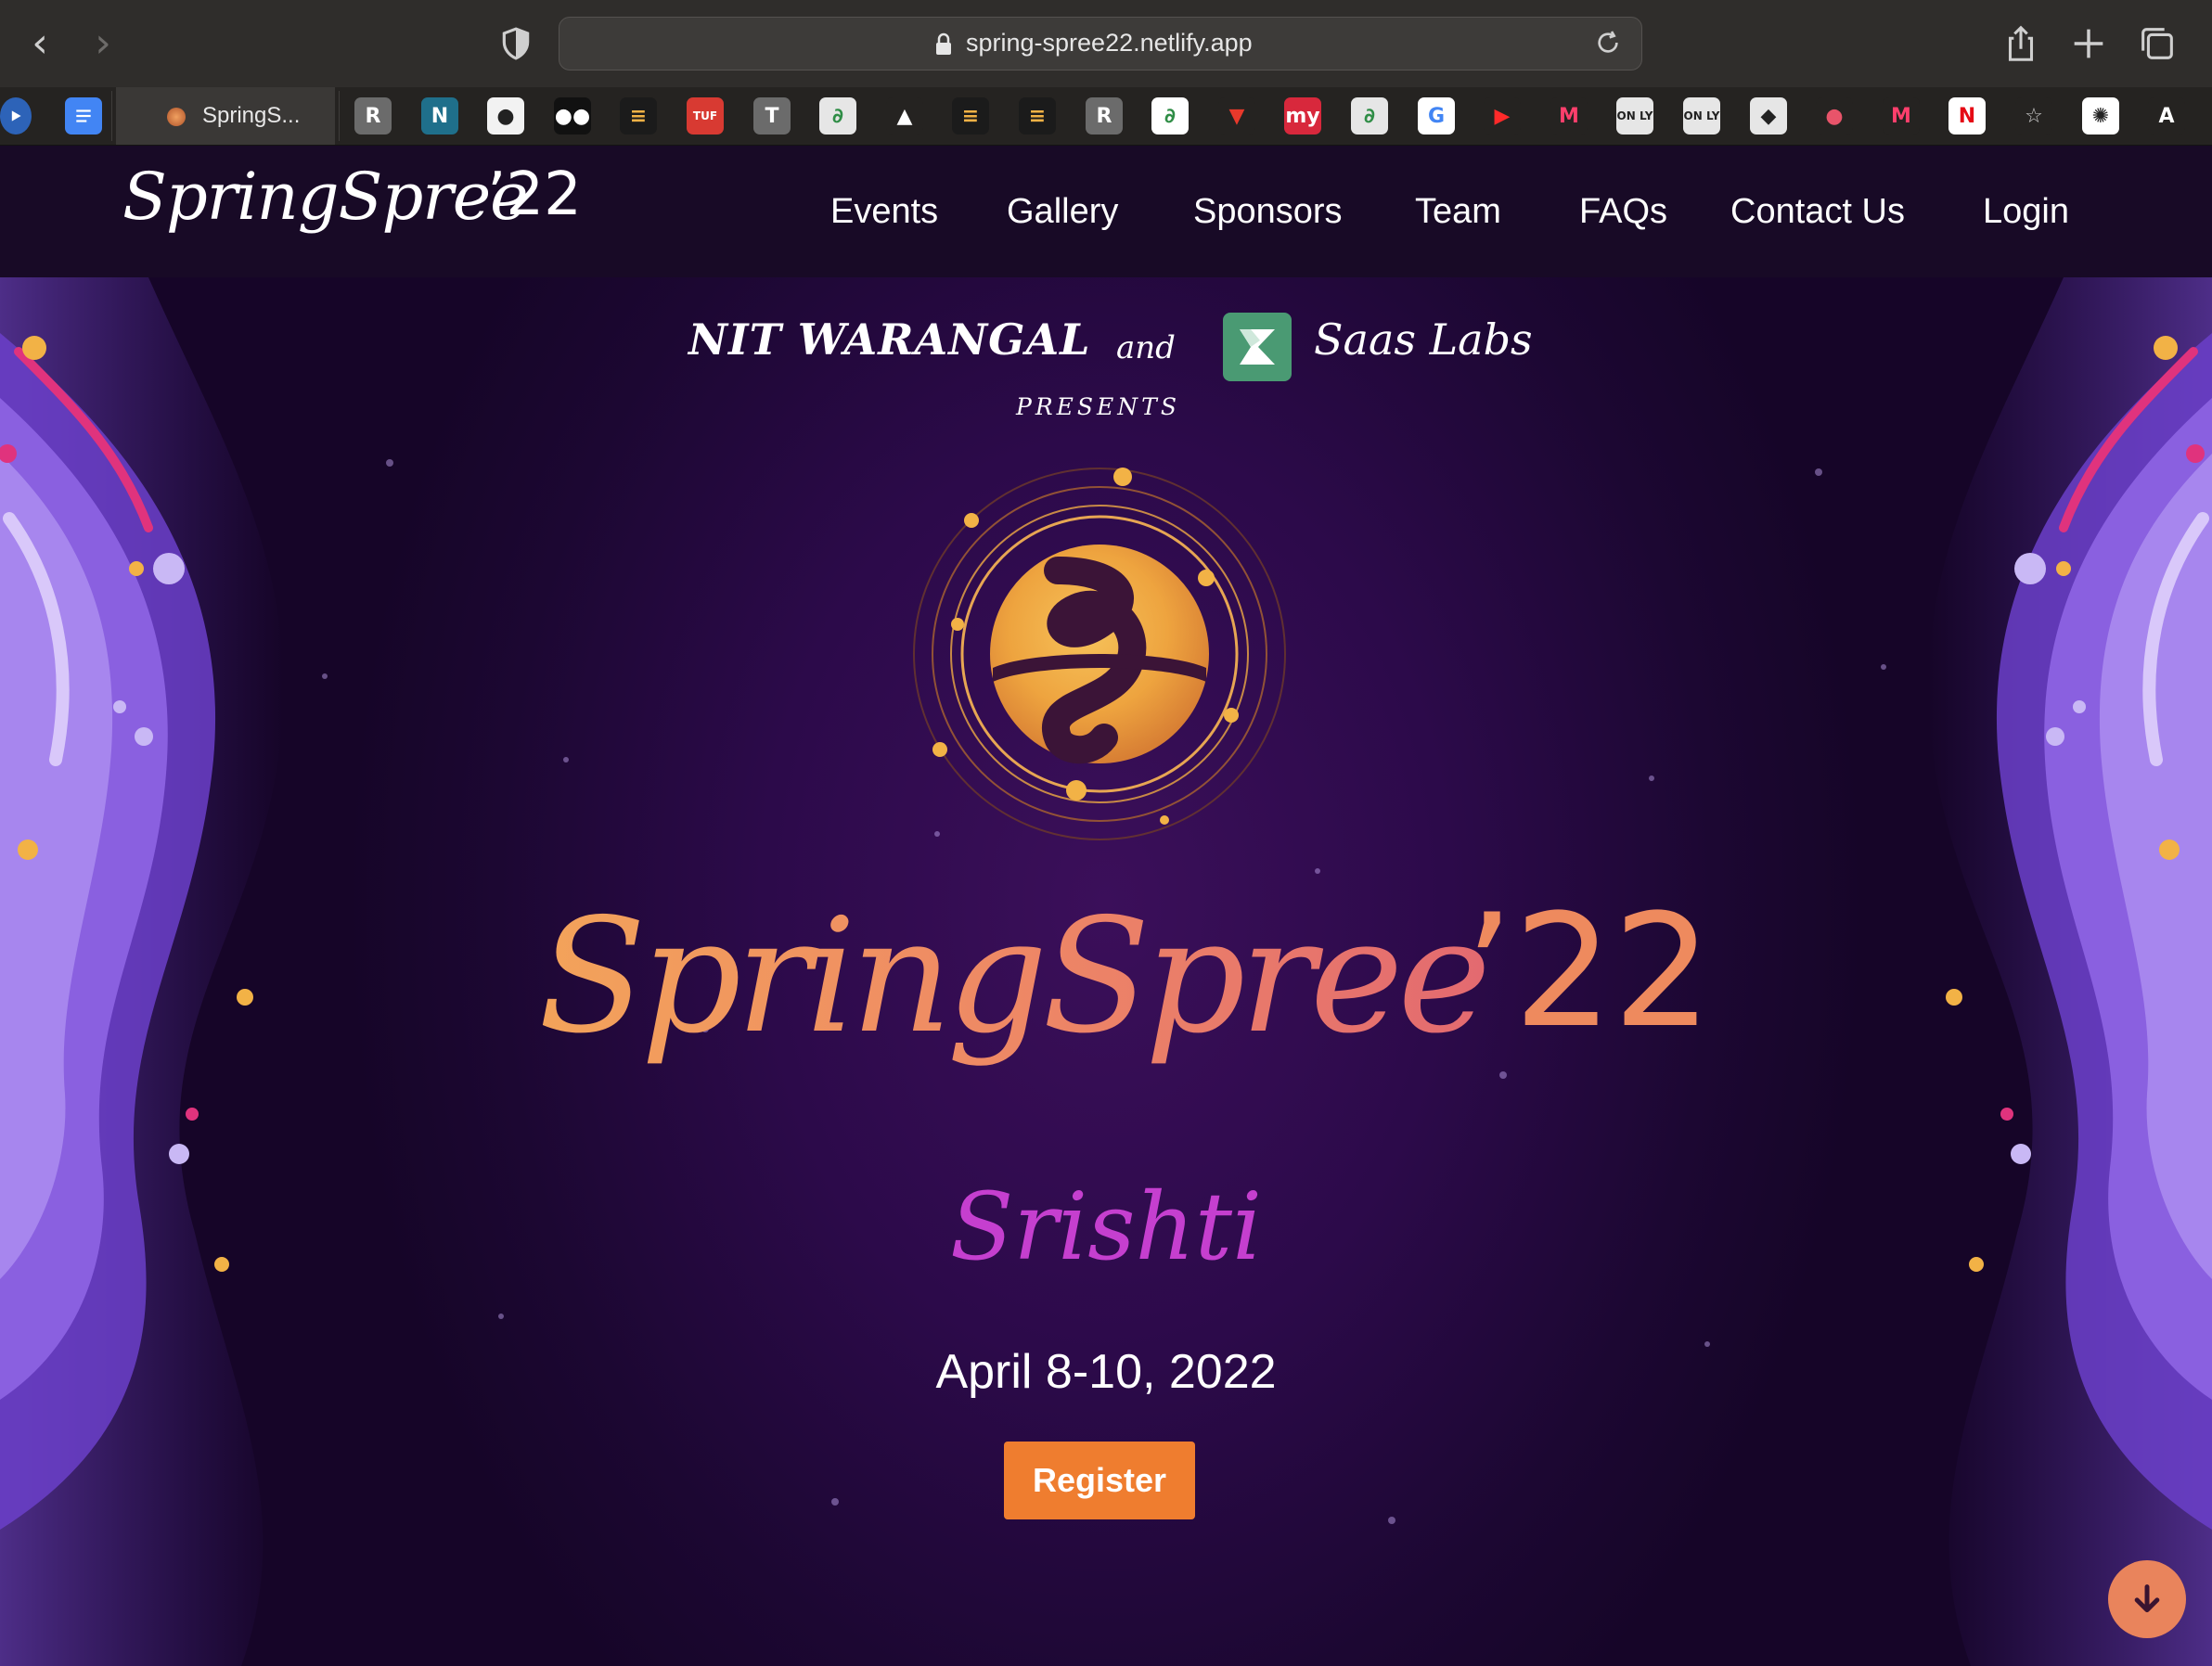 The width and height of the screenshot is (2212, 1666). Describe the element at coordinates (2100, 116) in the screenshot. I see `openai-icon: ✺` at that location.